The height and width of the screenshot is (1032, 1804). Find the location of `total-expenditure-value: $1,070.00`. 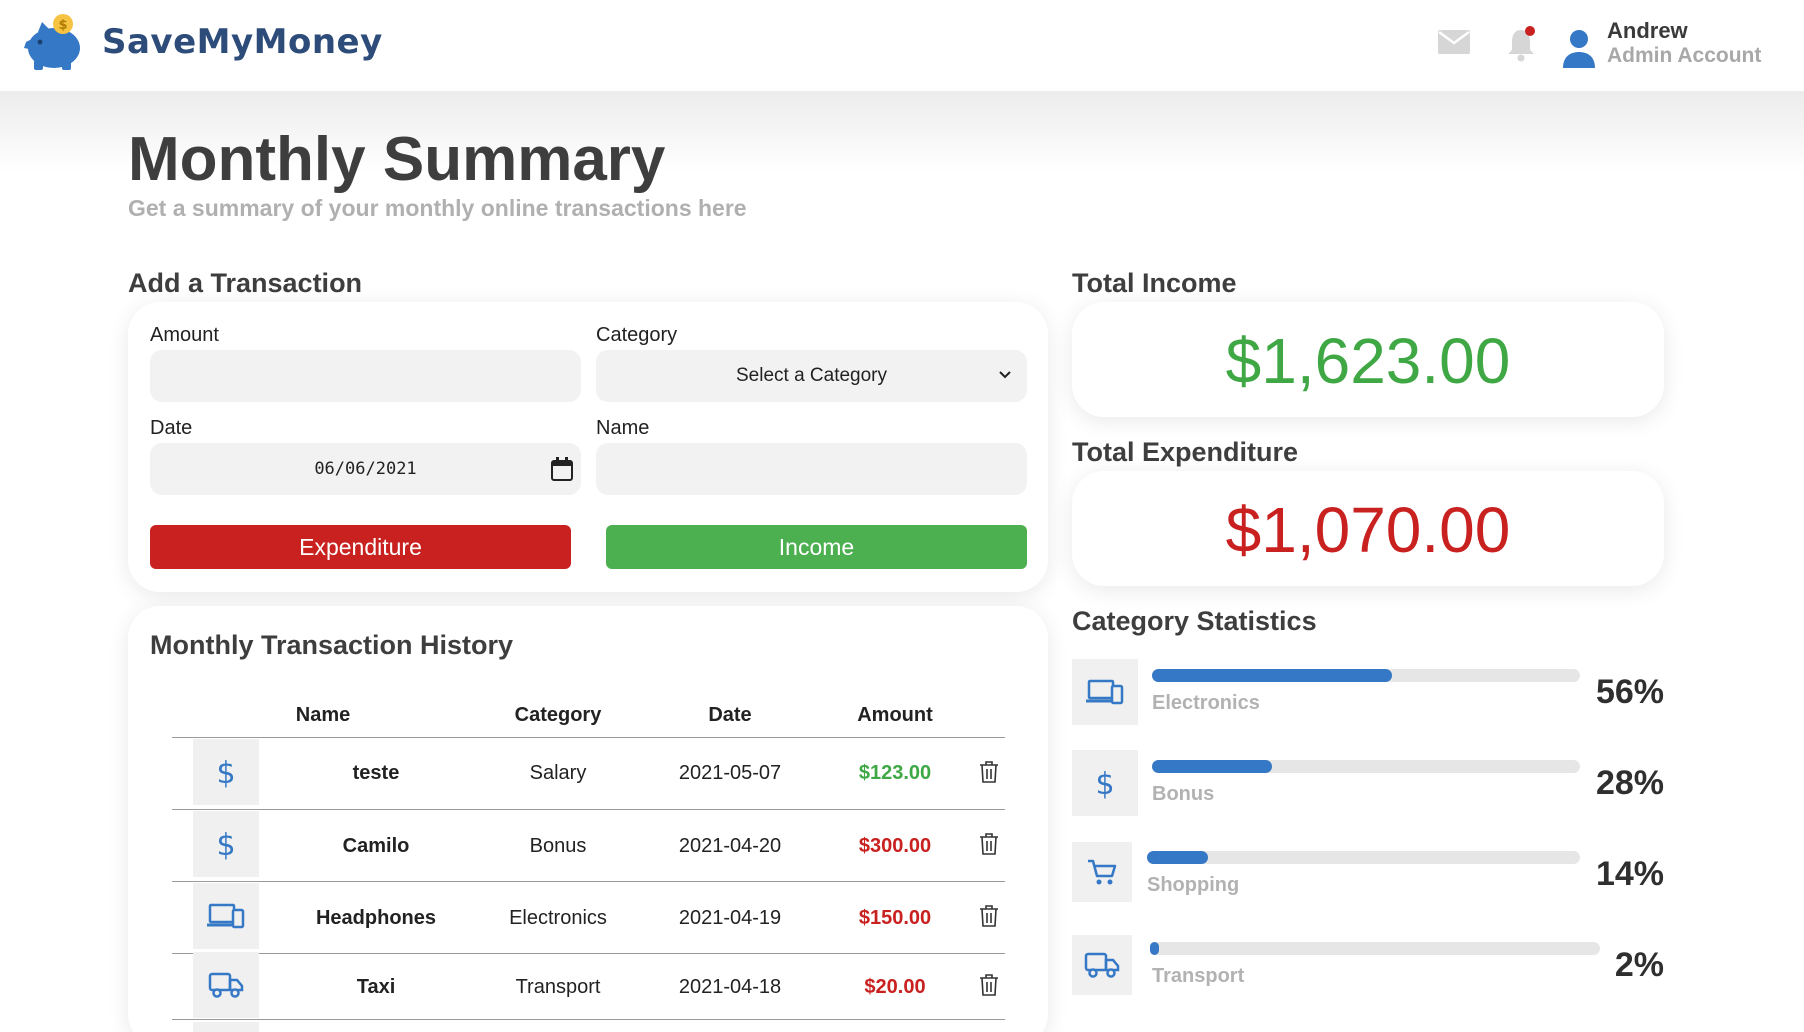

total-expenditure-value: $1,070.00 is located at coordinates (1368, 530).